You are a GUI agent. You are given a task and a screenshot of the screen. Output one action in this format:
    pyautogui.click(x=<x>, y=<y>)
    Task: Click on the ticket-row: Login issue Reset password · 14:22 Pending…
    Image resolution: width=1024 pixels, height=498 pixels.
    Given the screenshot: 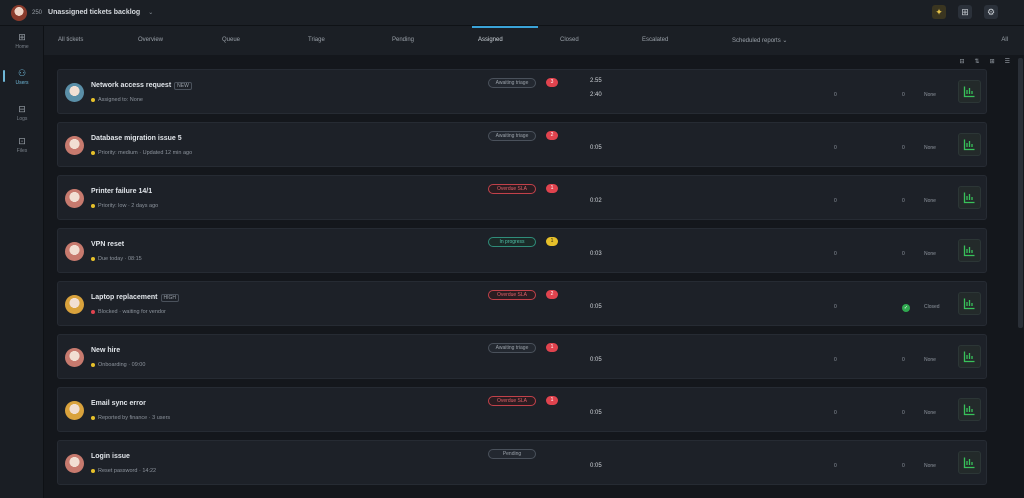 What is the action you would take?
    pyautogui.click(x=522, y=462)
    